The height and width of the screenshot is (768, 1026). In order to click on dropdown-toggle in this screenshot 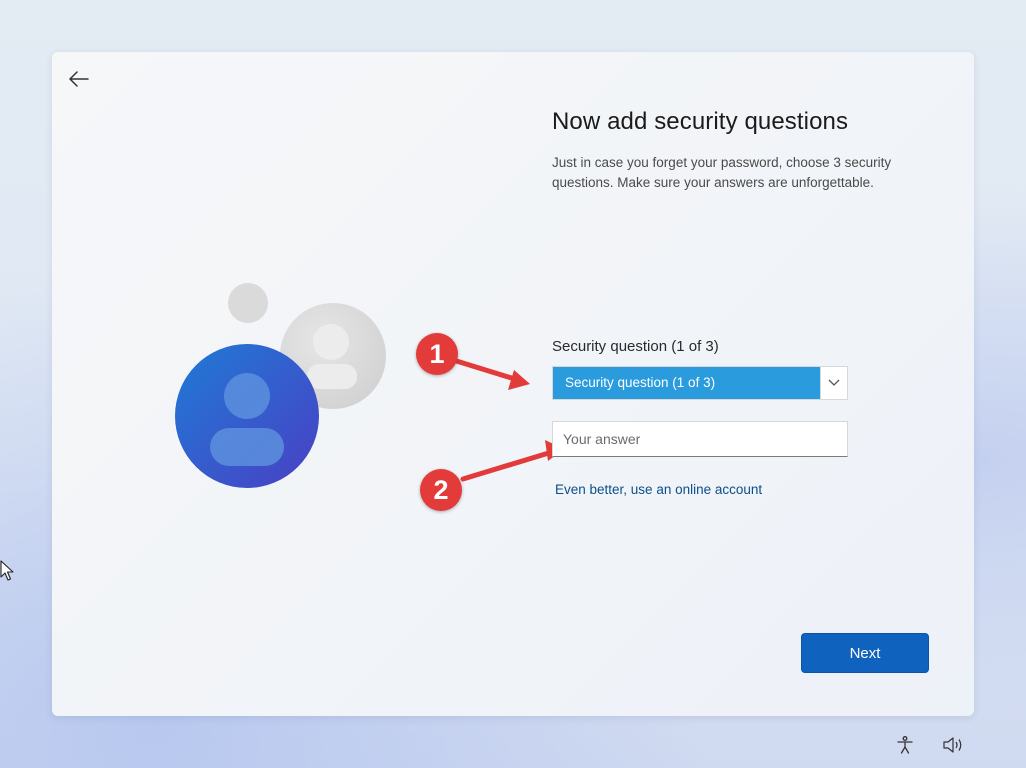, I will do `click(833, 383)`.